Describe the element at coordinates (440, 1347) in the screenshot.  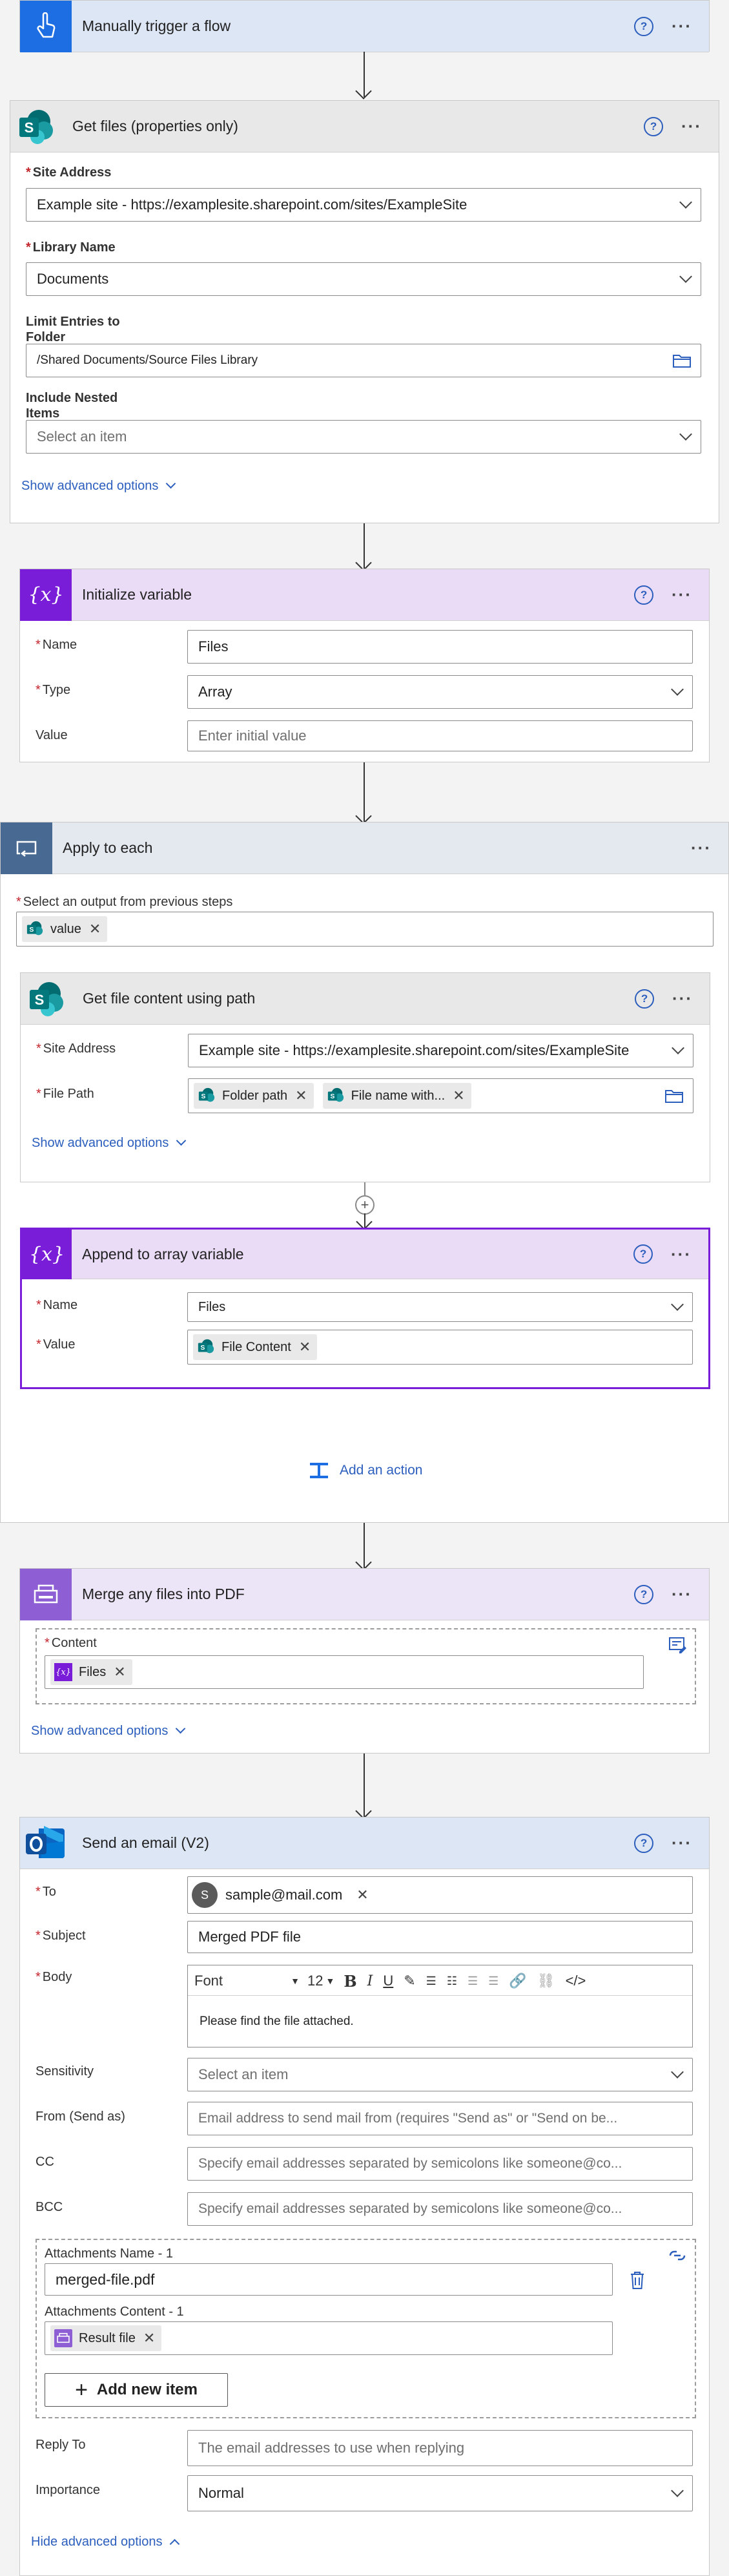
I see `append-value-input: S File Content ✕` at that location.